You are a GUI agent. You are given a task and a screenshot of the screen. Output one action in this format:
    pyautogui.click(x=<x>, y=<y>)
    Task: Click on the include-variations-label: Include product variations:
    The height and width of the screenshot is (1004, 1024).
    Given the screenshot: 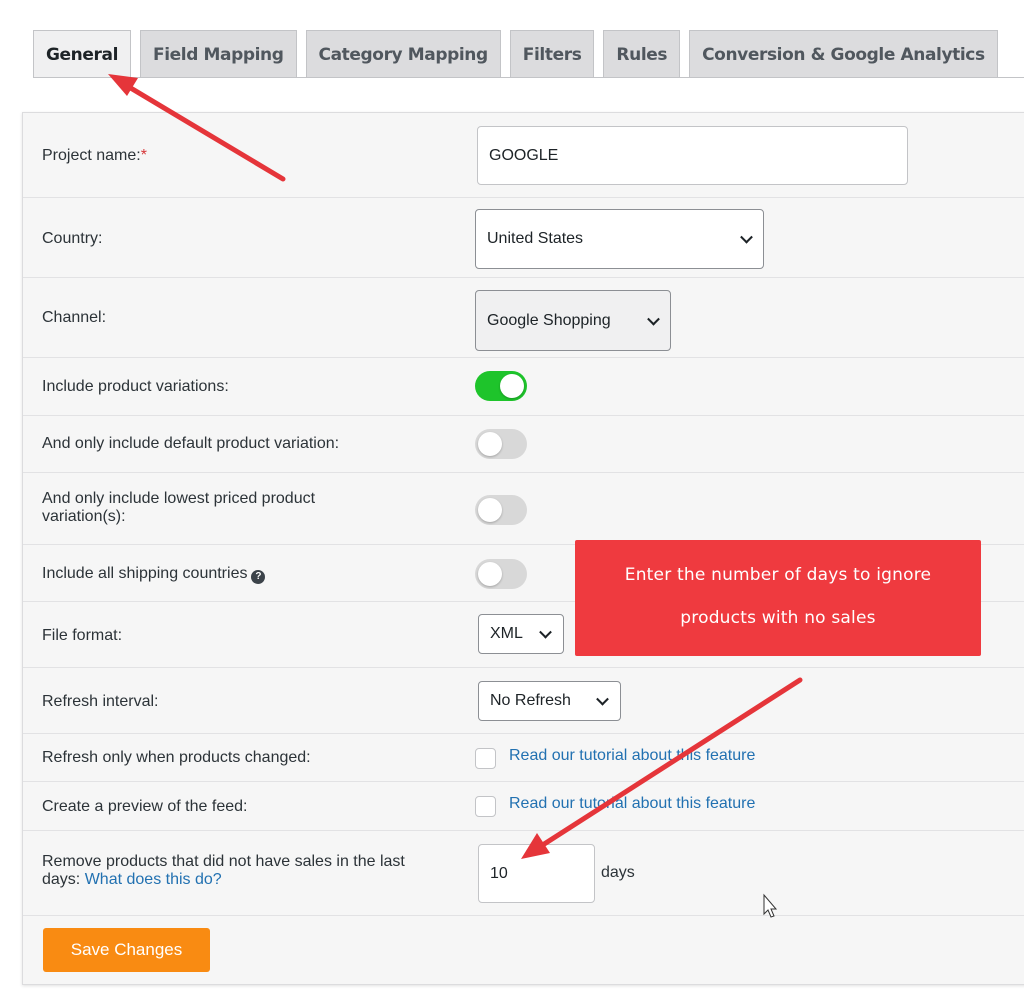 What is the action you would take?
    pyautogui.click(x=135, y=386)
    